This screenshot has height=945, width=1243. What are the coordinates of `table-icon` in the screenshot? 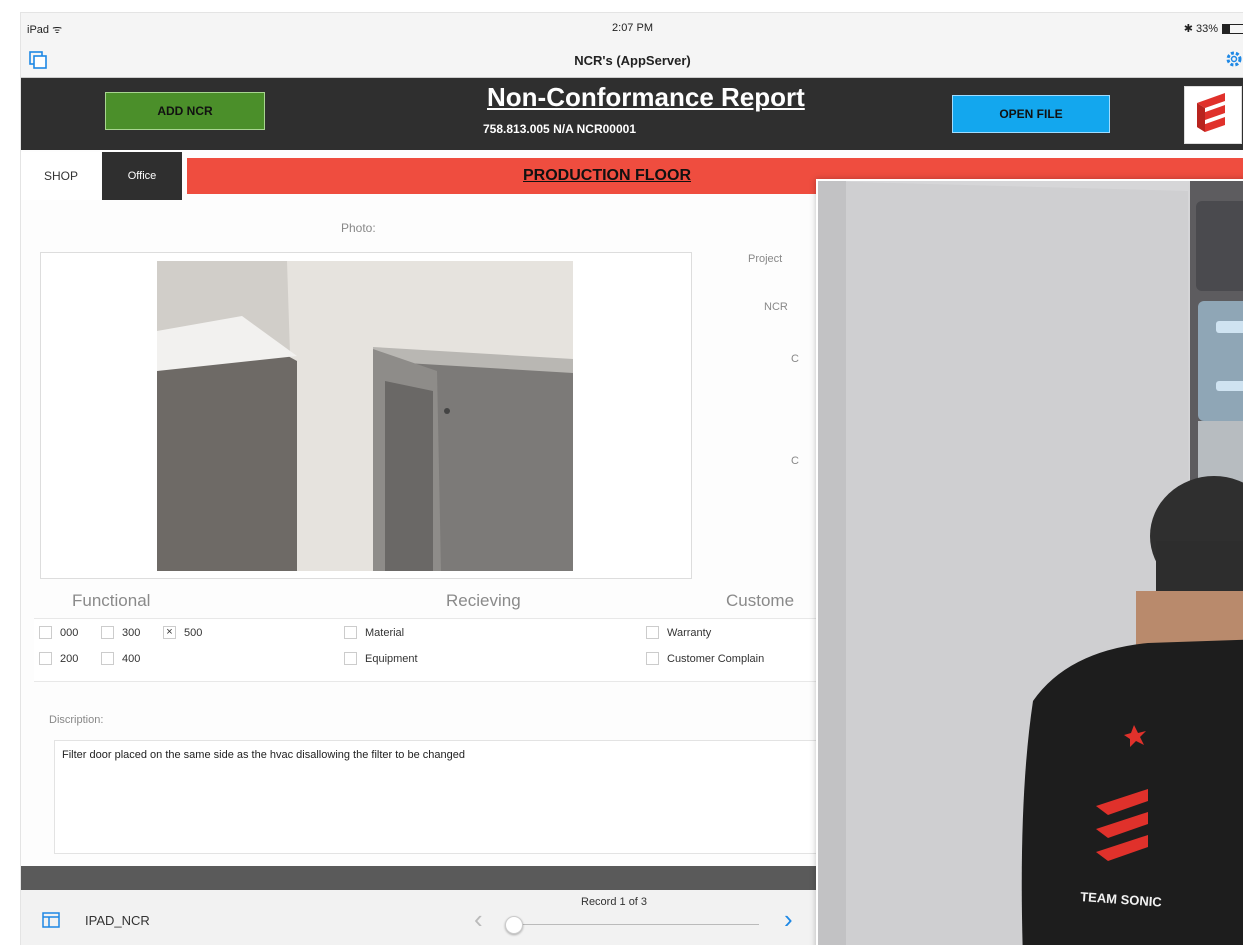 It's located at (51, 920).